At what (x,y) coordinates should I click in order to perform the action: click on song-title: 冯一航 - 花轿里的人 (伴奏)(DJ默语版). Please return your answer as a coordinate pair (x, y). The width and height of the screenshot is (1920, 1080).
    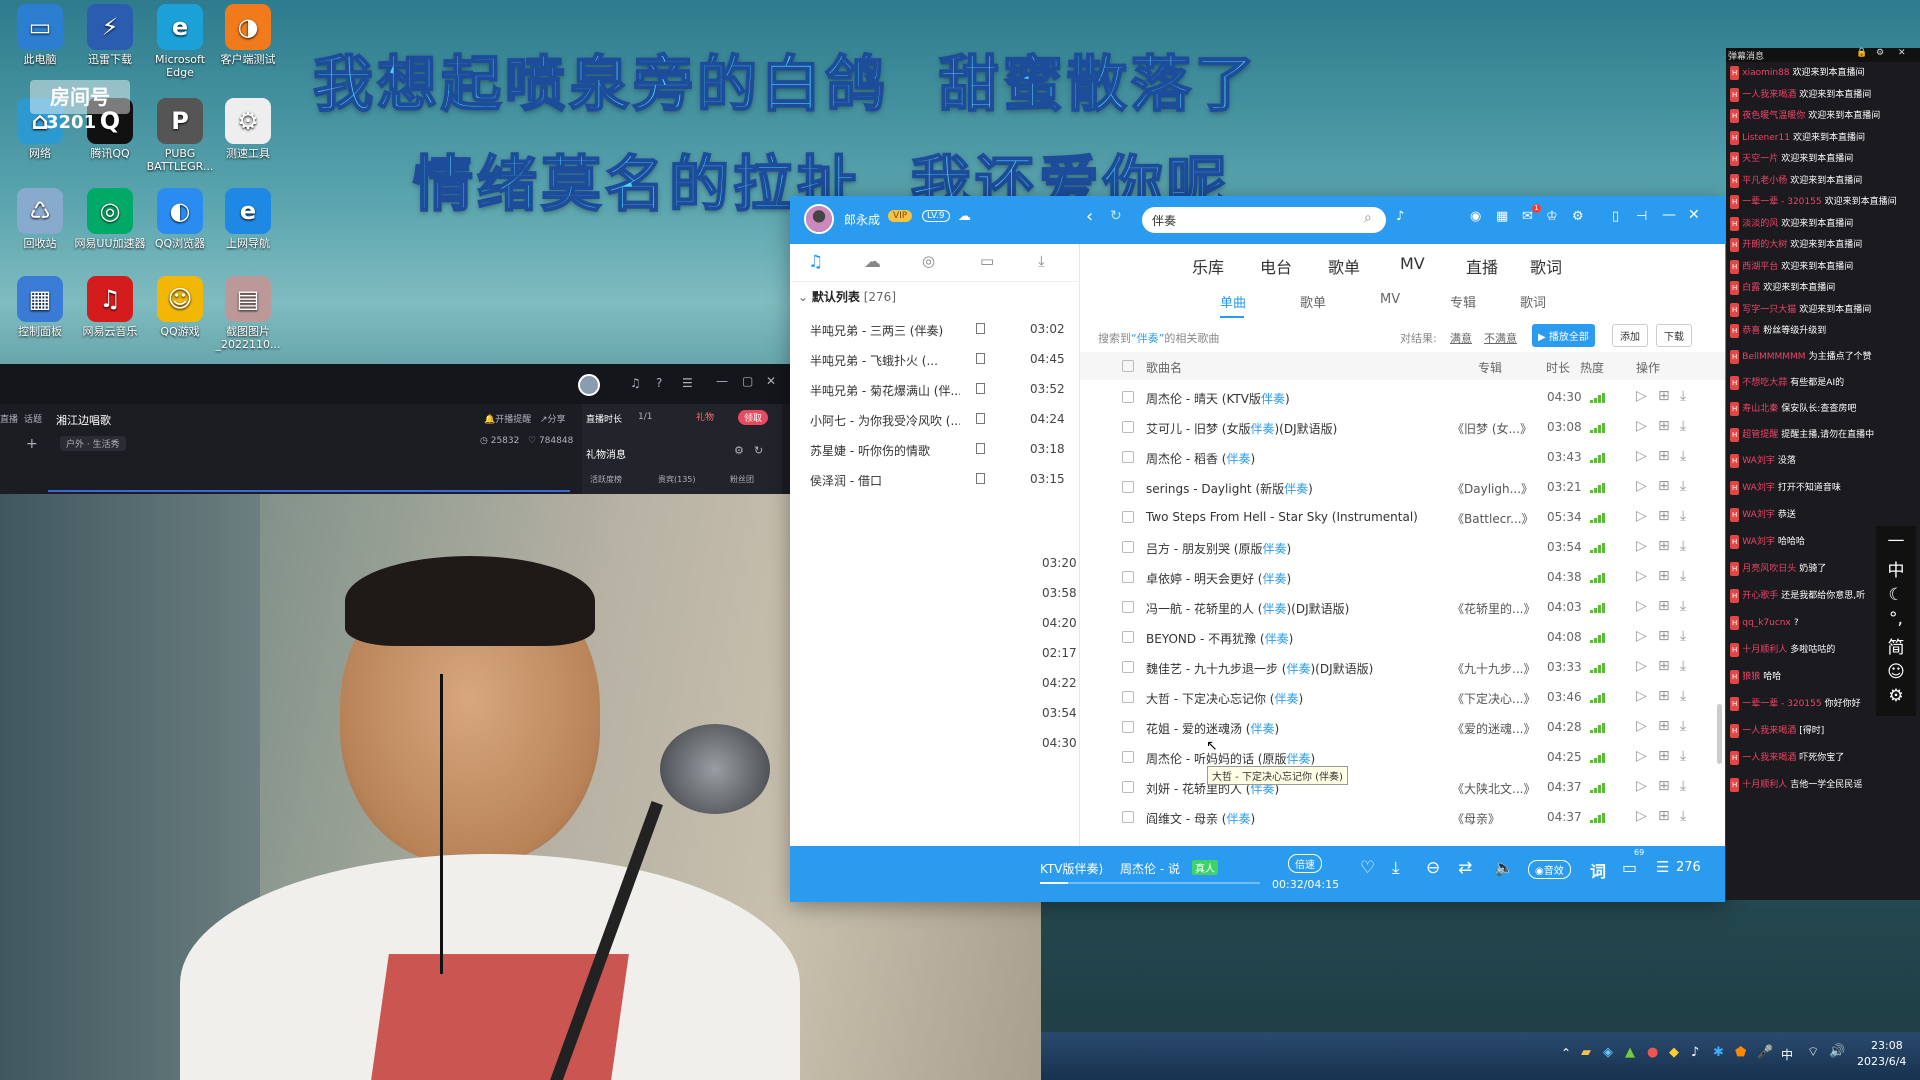
    Looking at the image, I should click on (1247, 608).